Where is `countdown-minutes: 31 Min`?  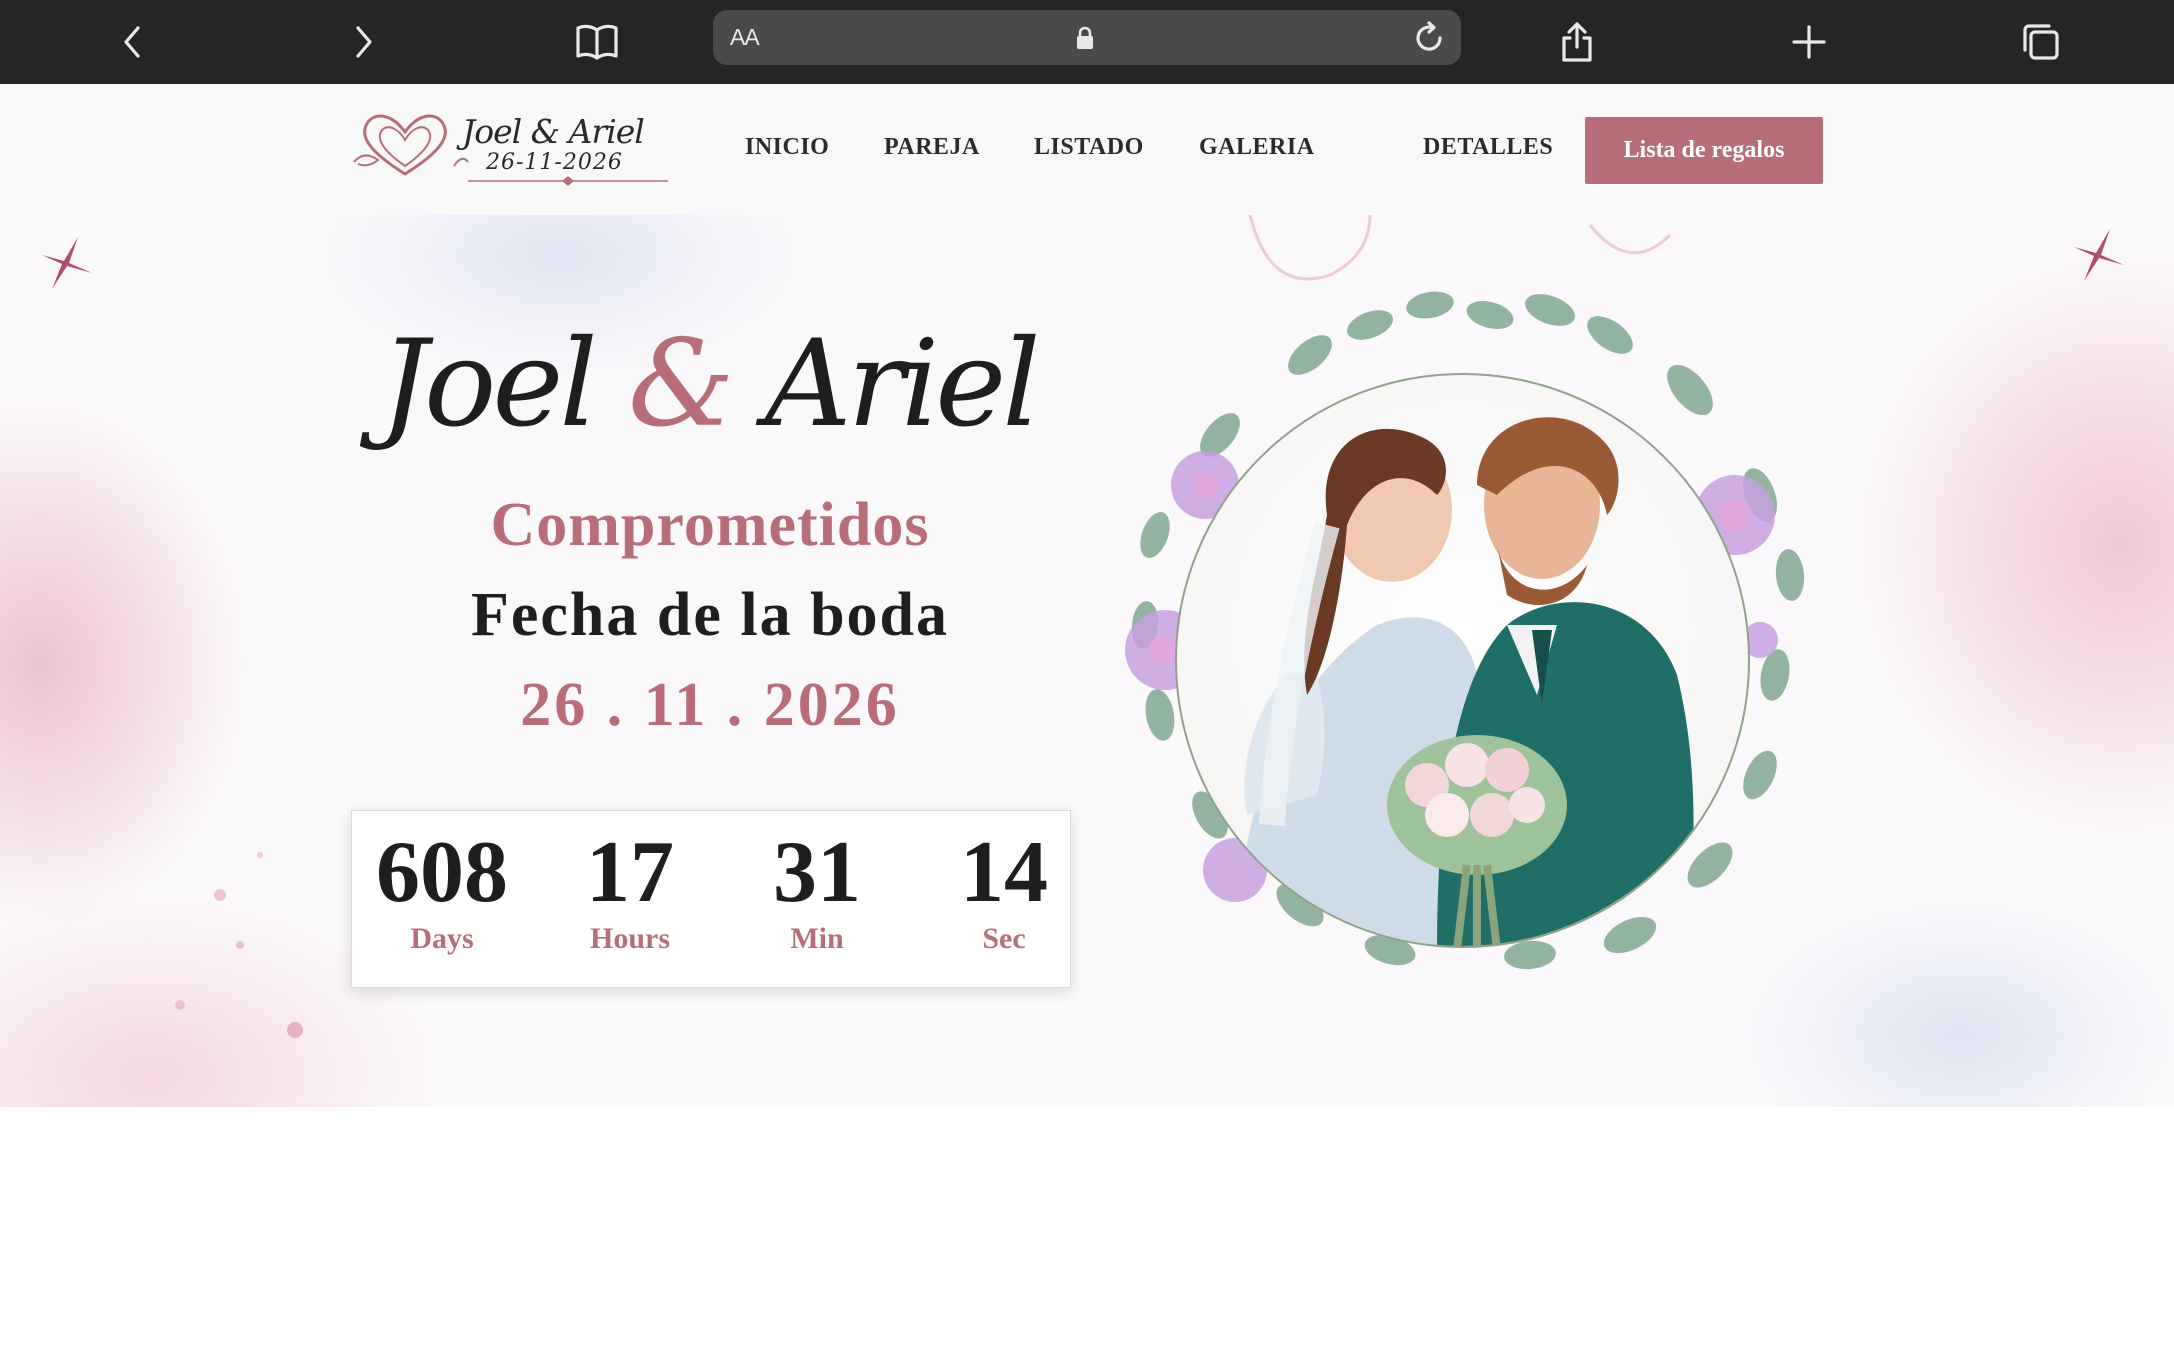 countdown-minutes: 31 Min is located at coordinates (817, 884).